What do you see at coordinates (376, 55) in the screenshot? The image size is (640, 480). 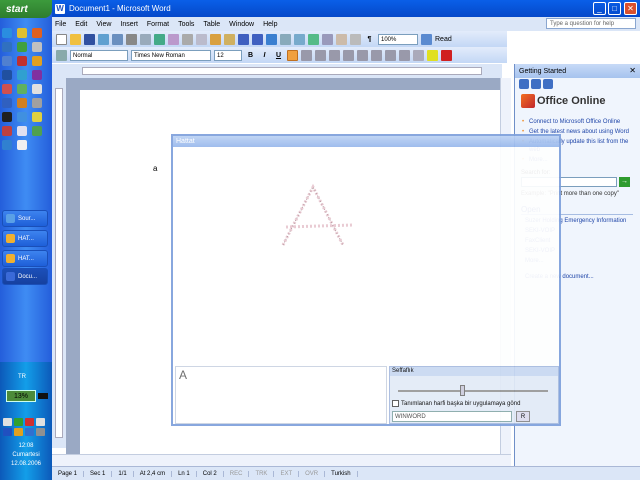 I see `bullets-icon` at bounding box center [376, 55].